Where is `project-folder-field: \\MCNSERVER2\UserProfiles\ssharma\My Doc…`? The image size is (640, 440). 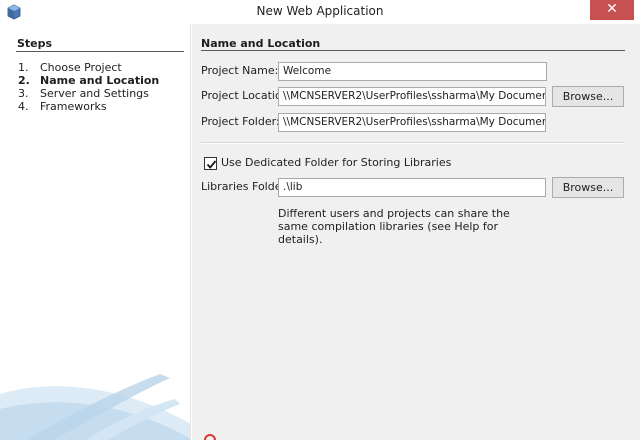 project-folder-field: \\MCNSERVER2\UserProfiles\ssharma\My Doc… is located at coordinates (412, 122).